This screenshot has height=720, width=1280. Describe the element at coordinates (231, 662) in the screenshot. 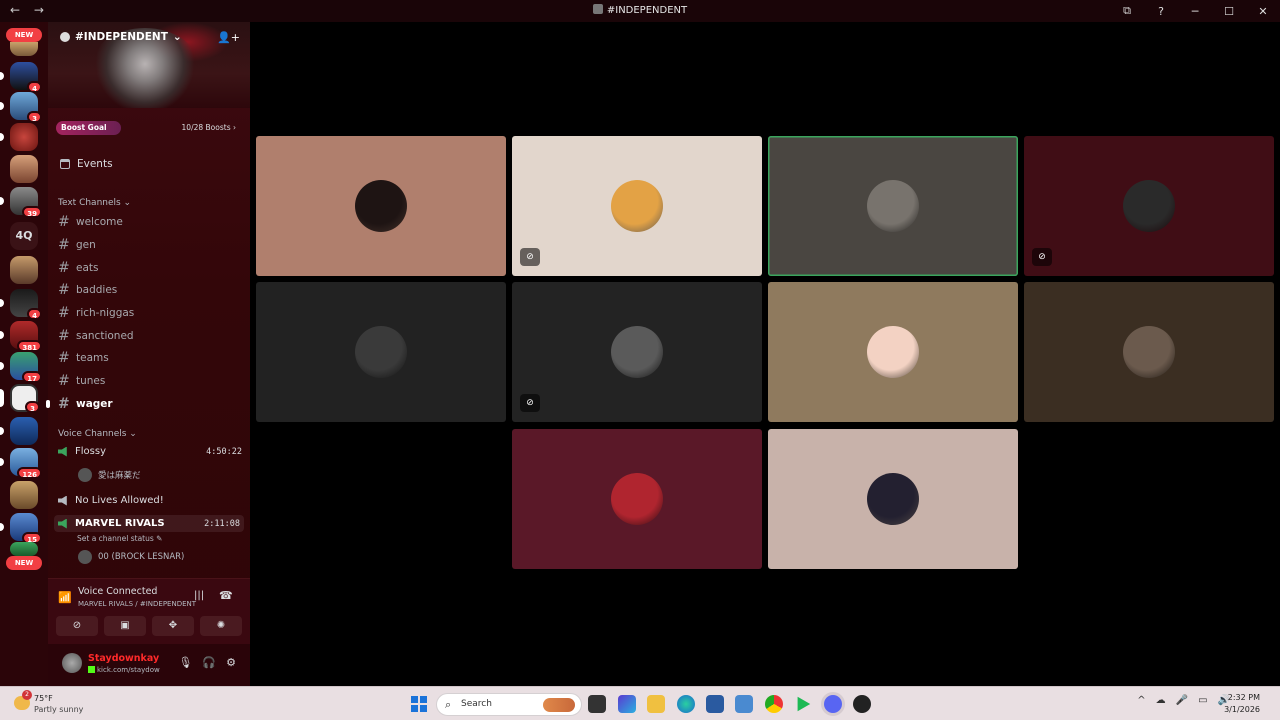

I see `settings-gear-icon: ⚙` at that location.